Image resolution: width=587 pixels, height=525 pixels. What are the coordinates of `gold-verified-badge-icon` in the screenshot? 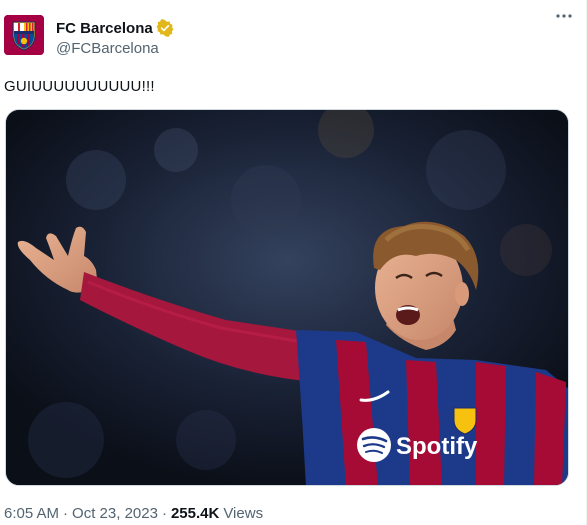 It's located at (165, 28).